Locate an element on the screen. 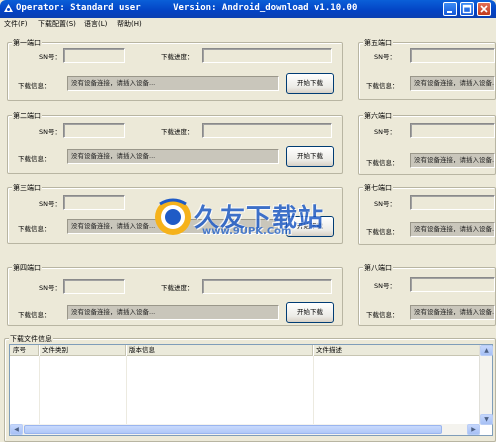  port-3-info-label: 下载信息： is located at coordinates (34, 229).